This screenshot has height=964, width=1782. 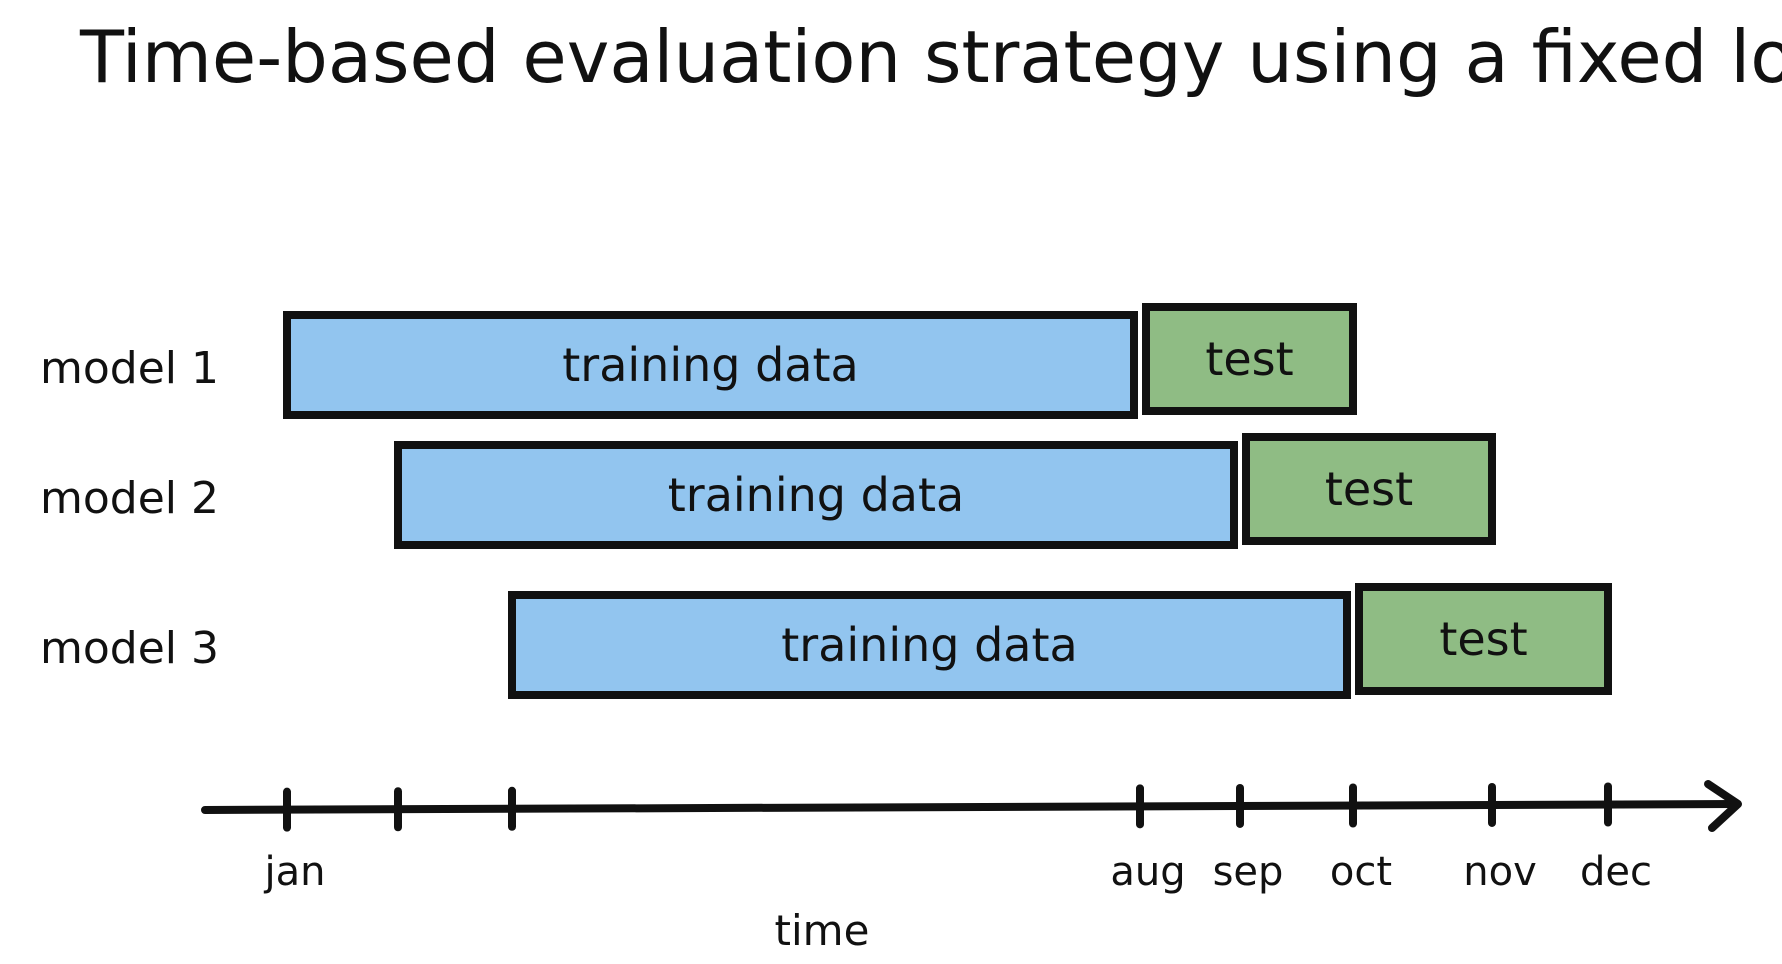 What do you see at coordinates (1616, 872) in the screenshot?
I see `tick-label: dec` at bounding box center [1616, 872].